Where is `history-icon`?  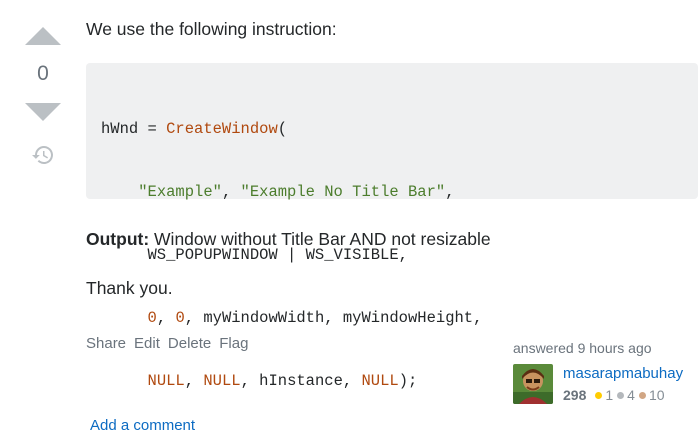 history-icon is located at coordinates (42, 155).